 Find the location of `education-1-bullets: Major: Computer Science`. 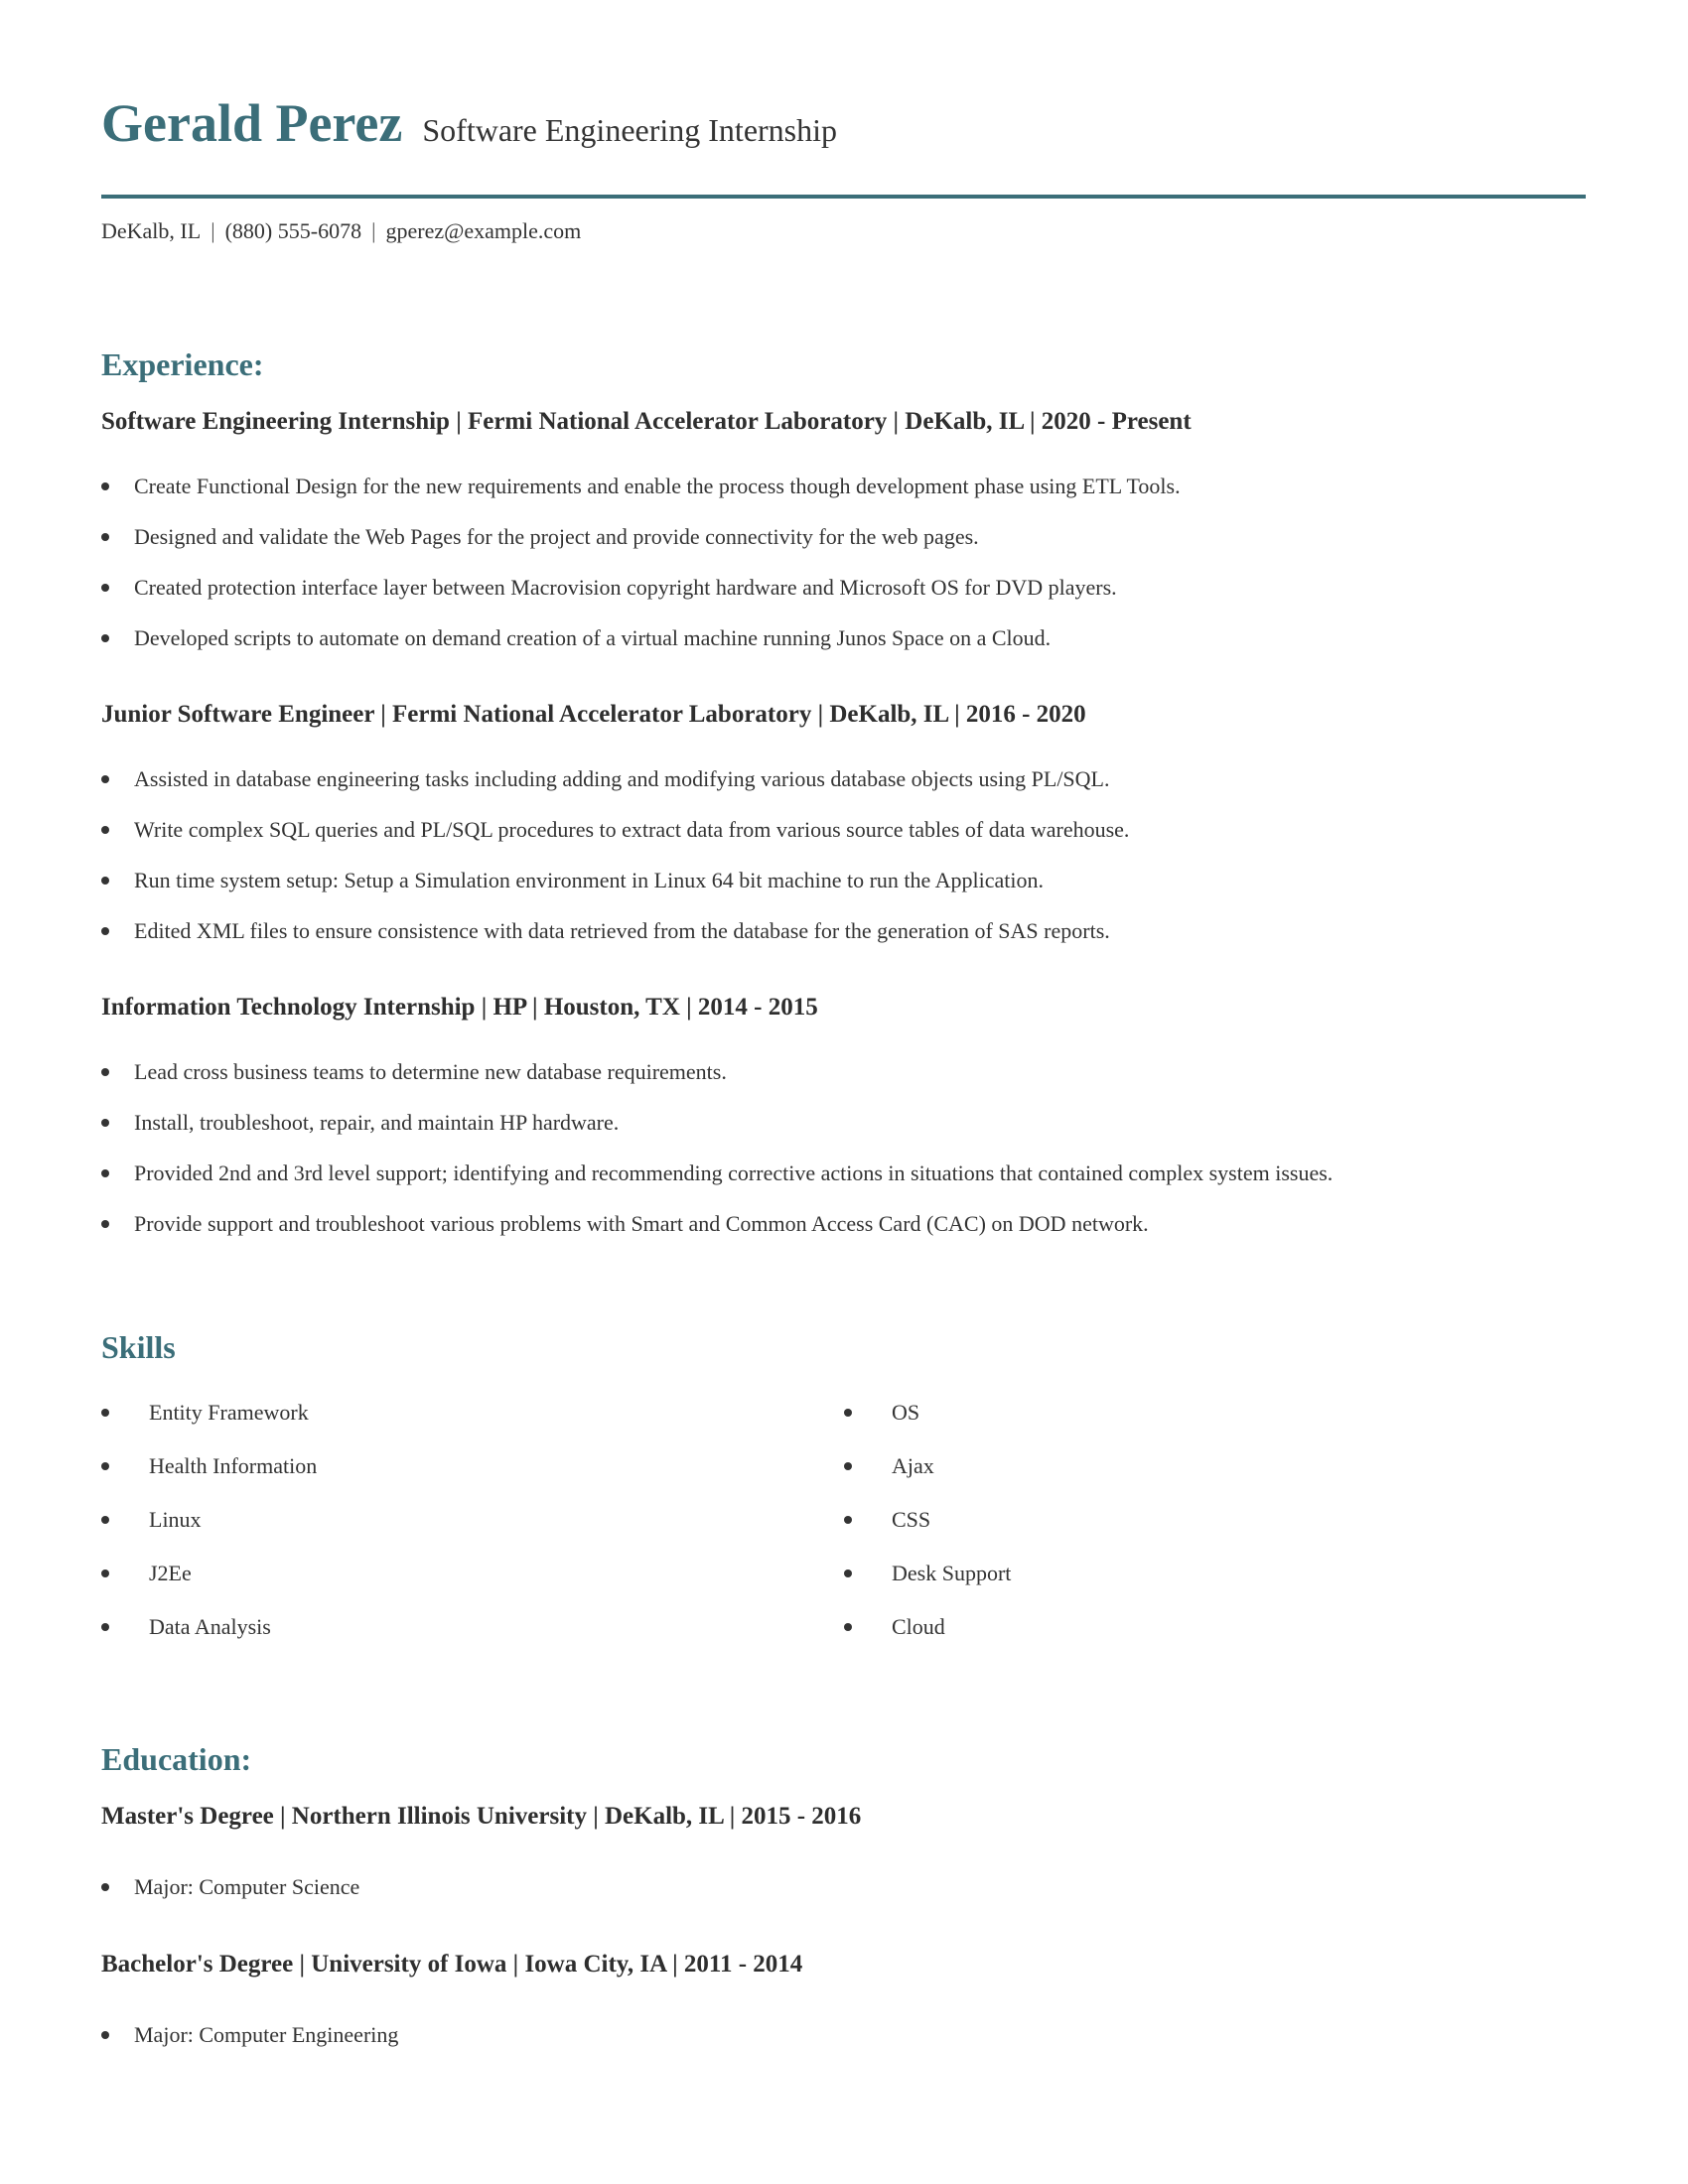

education-1-bullets: Major: Computer Science is located at coordinates (230, 1897).